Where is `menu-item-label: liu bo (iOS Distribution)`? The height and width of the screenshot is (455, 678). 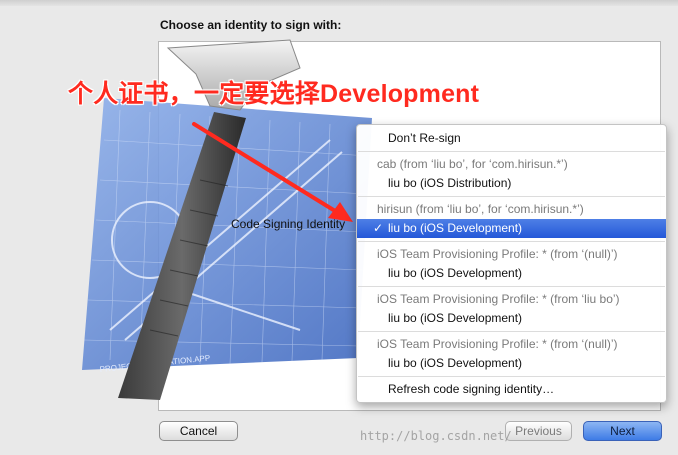 menu-item-label: liu bo (iOS Distribution) is located at coordinates (450, 183).